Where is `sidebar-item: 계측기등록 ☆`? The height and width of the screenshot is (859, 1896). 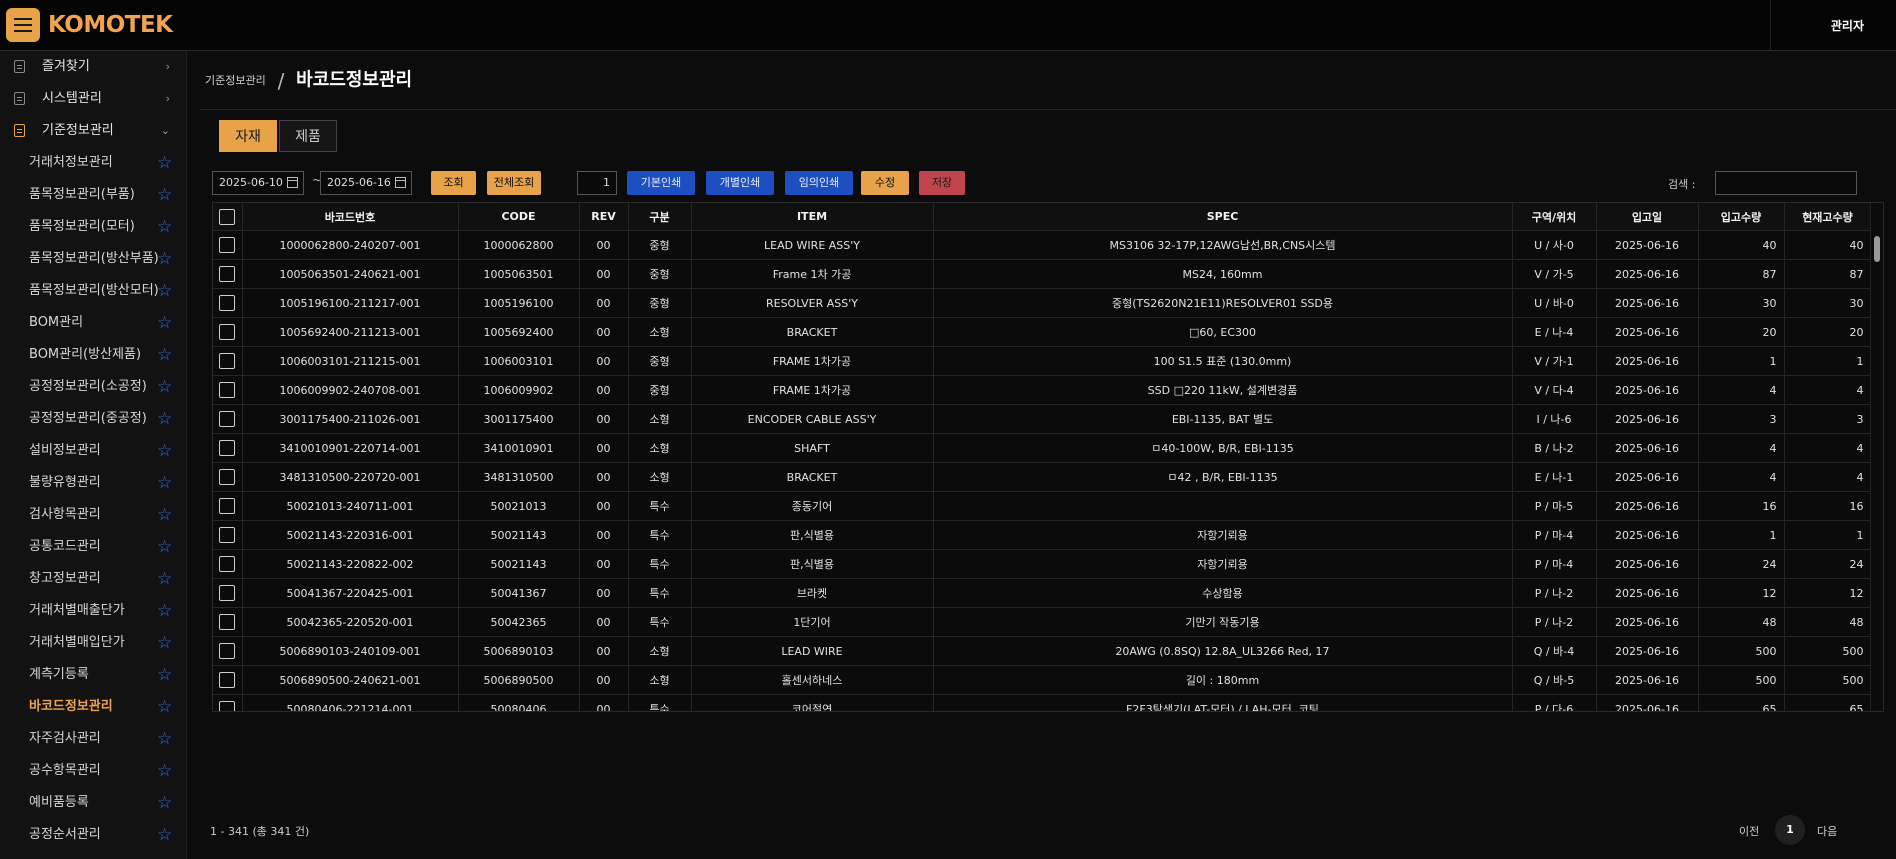
sidebar-item: 계측기등록 ☆ is located at coordinates (93, 675).